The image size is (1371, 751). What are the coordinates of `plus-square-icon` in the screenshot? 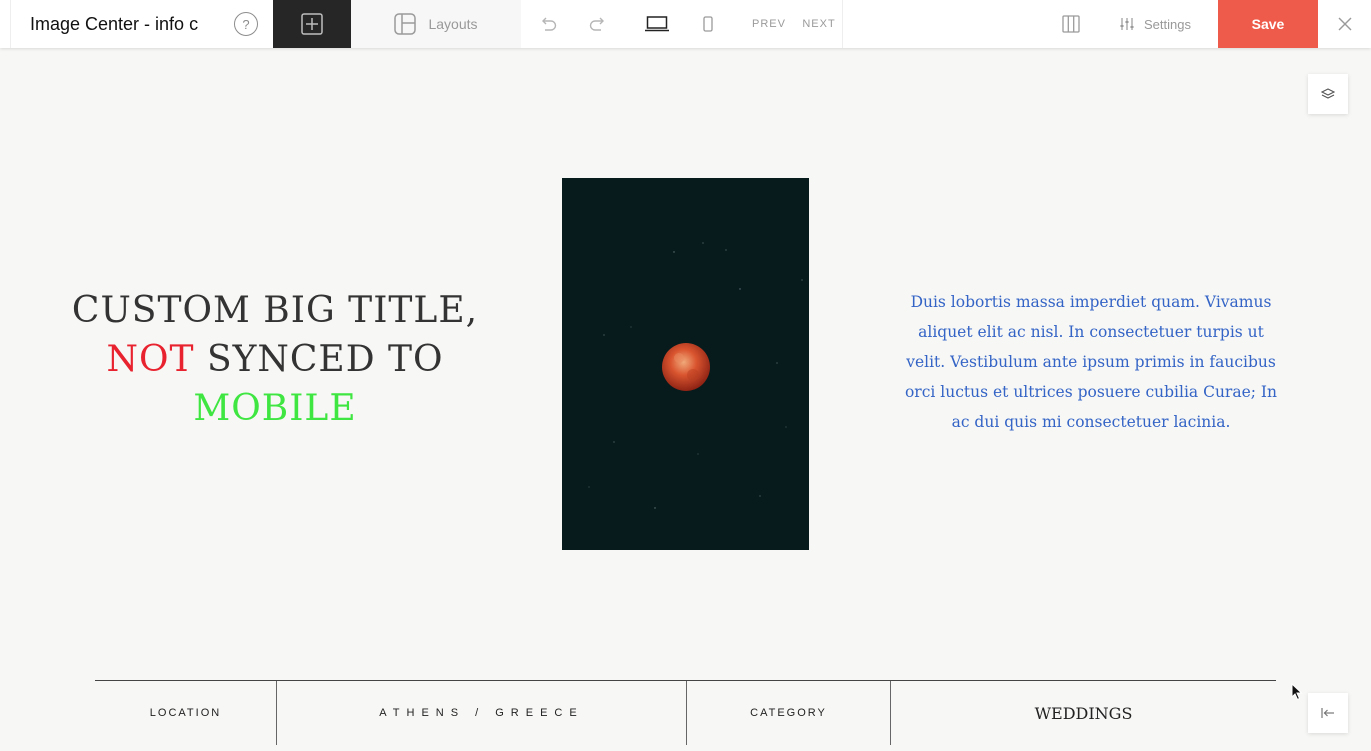 It's located at (312, 24).